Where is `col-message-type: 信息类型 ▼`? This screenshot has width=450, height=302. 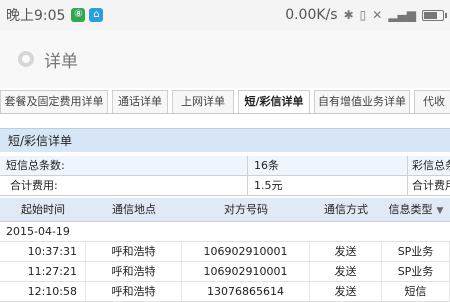
col-message-type: 信息类型 ▼ is located at coordinates (416, 209).